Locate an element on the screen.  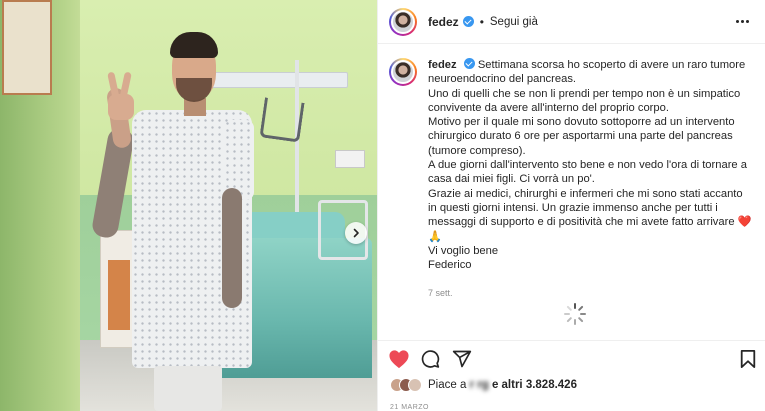
likes-text: Piace a r rg e altri 3.828.426 is located at coordinates (502, 385).